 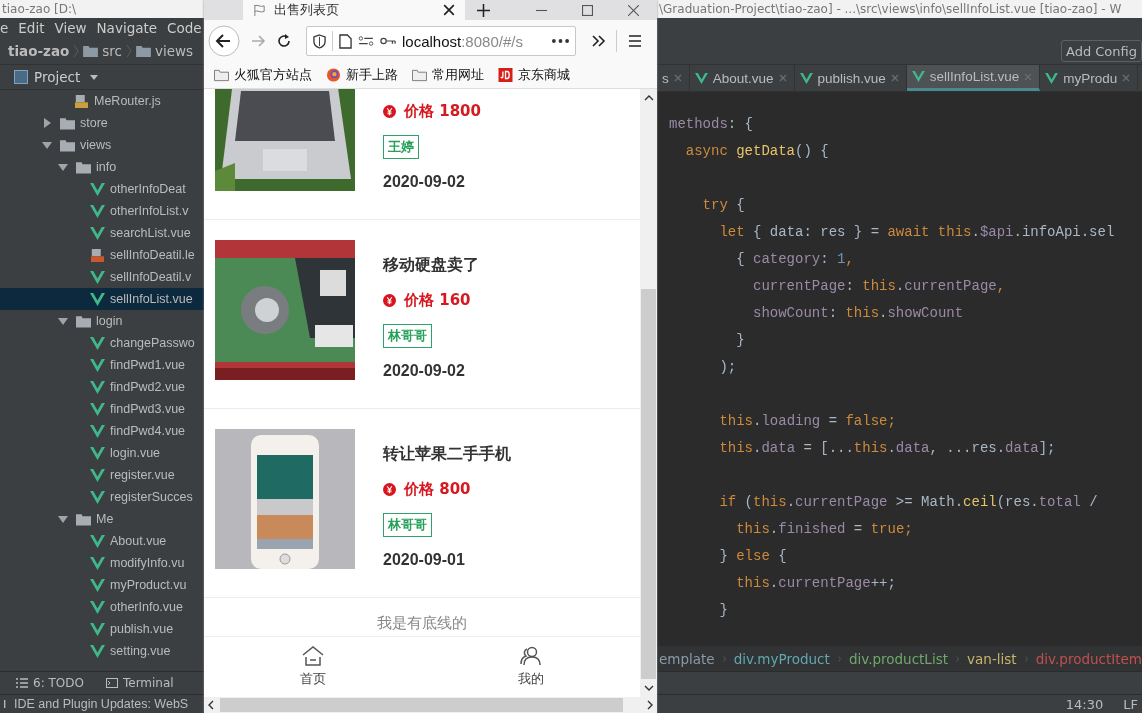 I want to click on menu-item: View, so click(x=70, y=28).